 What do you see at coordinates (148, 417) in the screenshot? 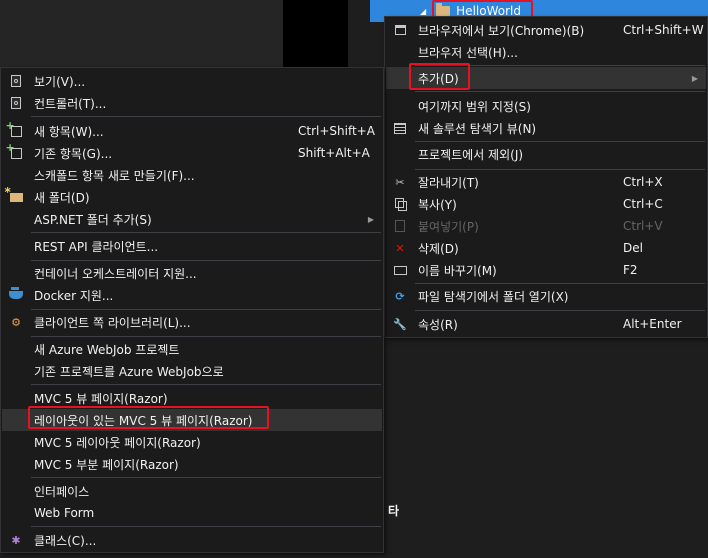
I see `highlight-box-mvc5-layout-view` at bounding box center [148, 417].